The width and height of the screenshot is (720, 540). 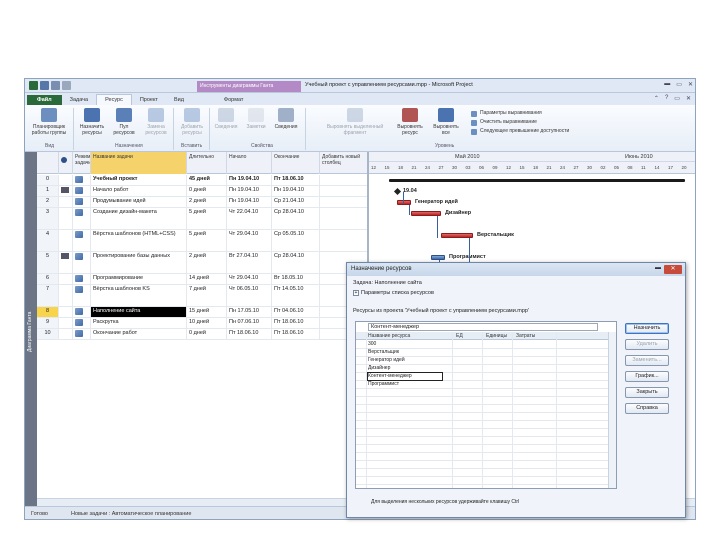 I want to click on duration-cell: 0 дней, so click(x=207, y=191).